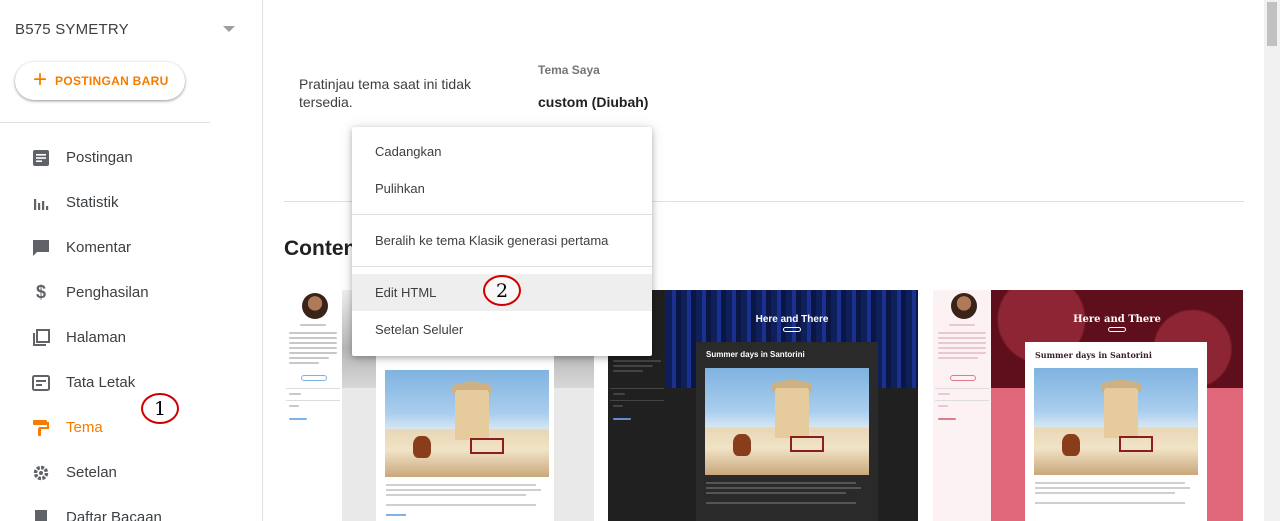 The width and height of the screenshot is (1280, 521). I want to click on annotation-marker-2: 2, so click(502, 290).